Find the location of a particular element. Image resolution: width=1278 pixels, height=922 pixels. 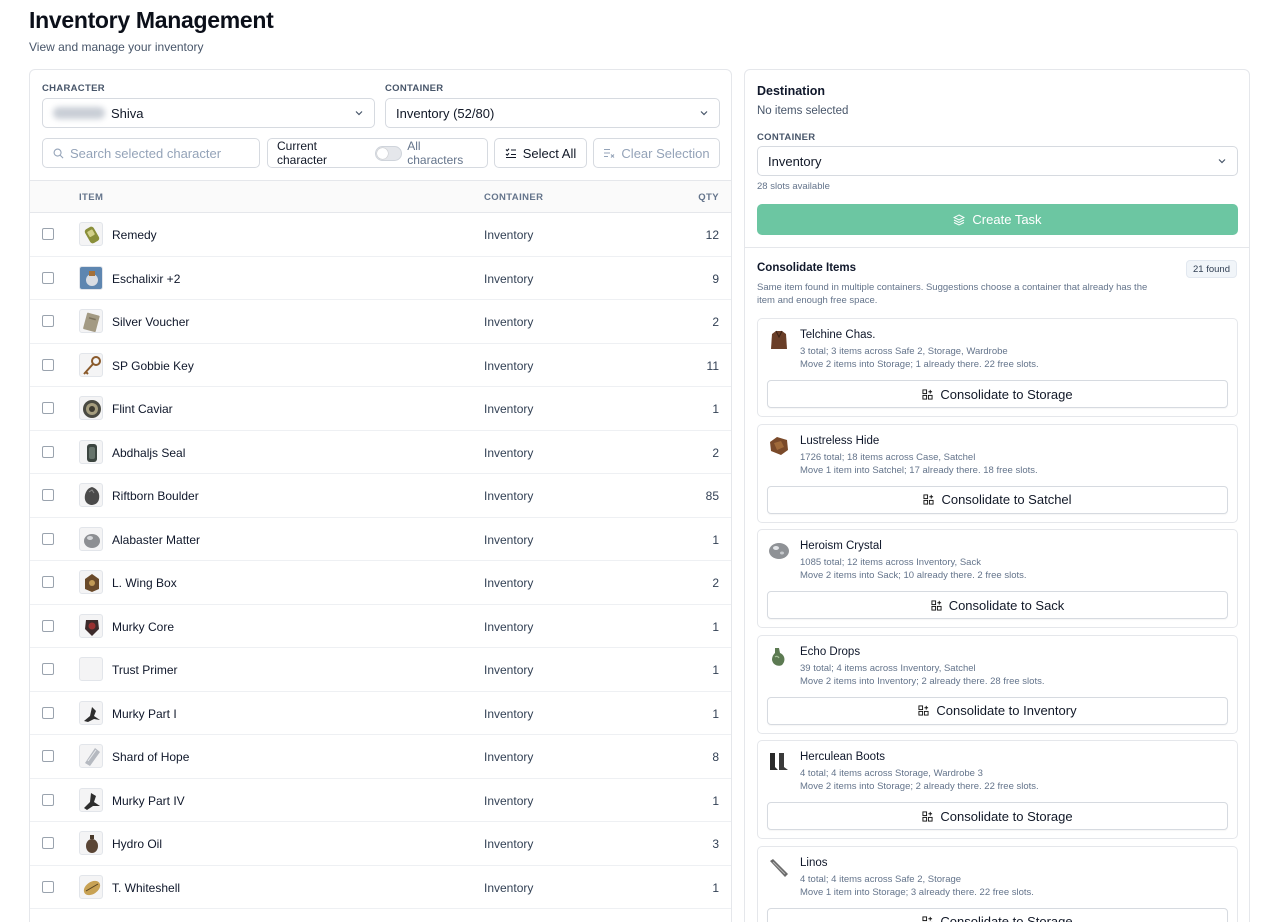

destination-container-label: CONTAINER is located at coordinates (786, 137).